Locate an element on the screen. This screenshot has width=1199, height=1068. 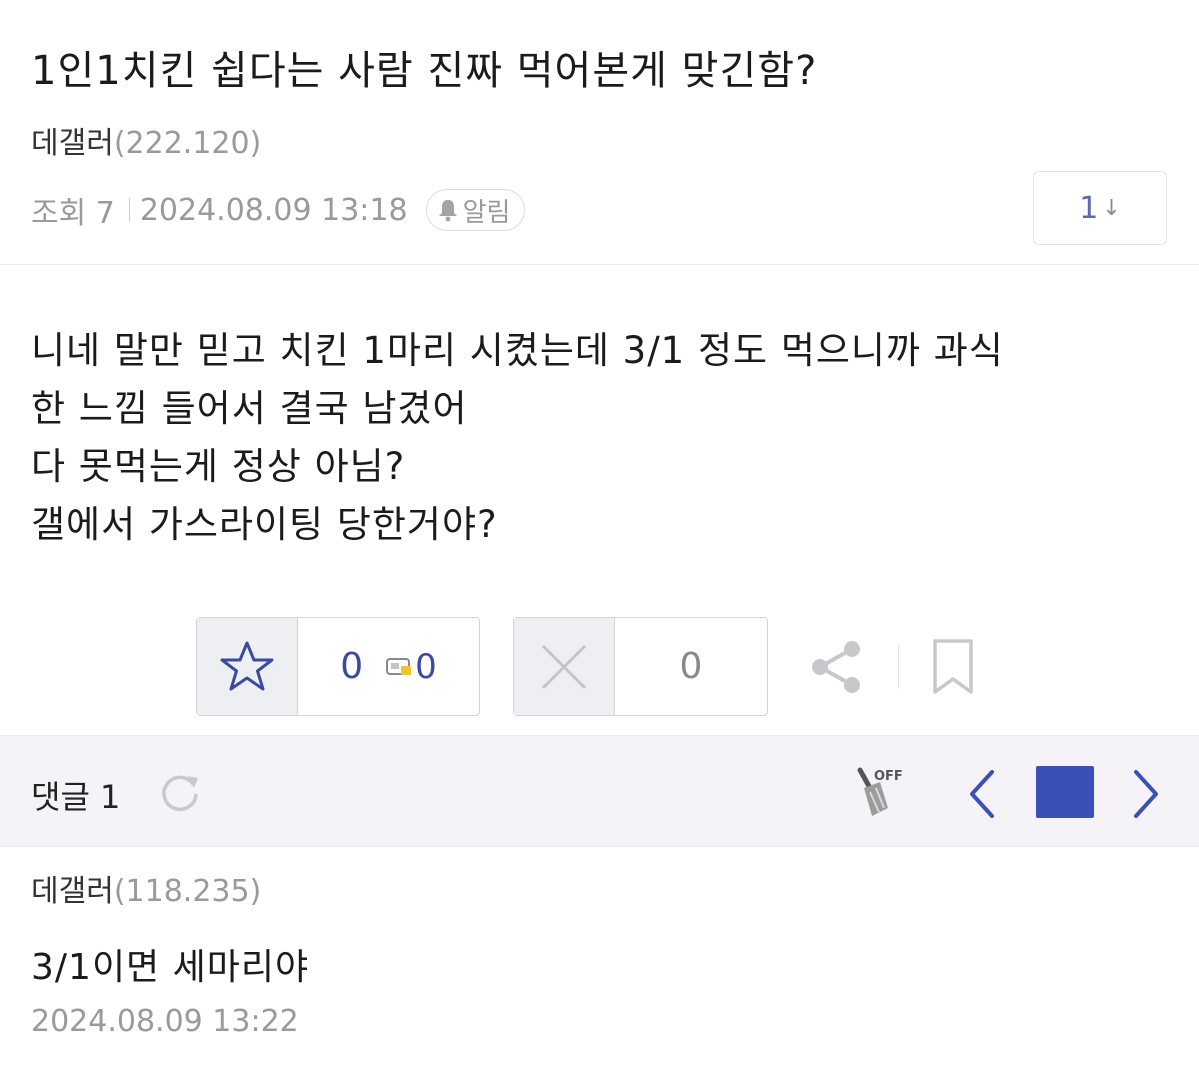
post-meta: 조회 7 2024.08.09 13:18 알림 is located at coordinates (278, 210).